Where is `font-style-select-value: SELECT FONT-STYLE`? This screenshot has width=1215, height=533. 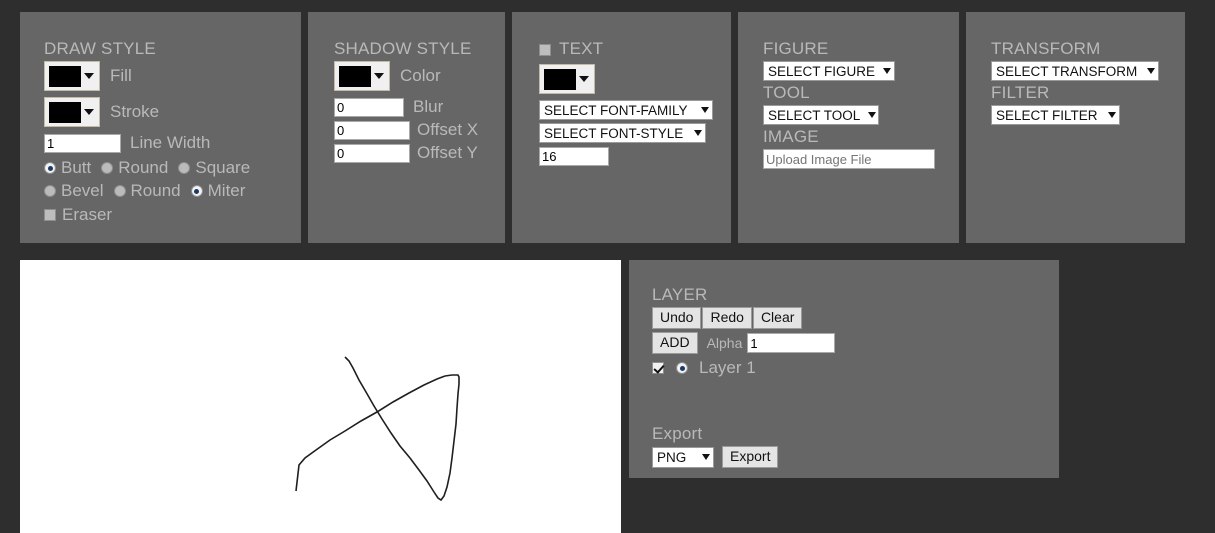 font-style-select-value: SELECT FONT-STYLE is located at coordinates (614, 133).